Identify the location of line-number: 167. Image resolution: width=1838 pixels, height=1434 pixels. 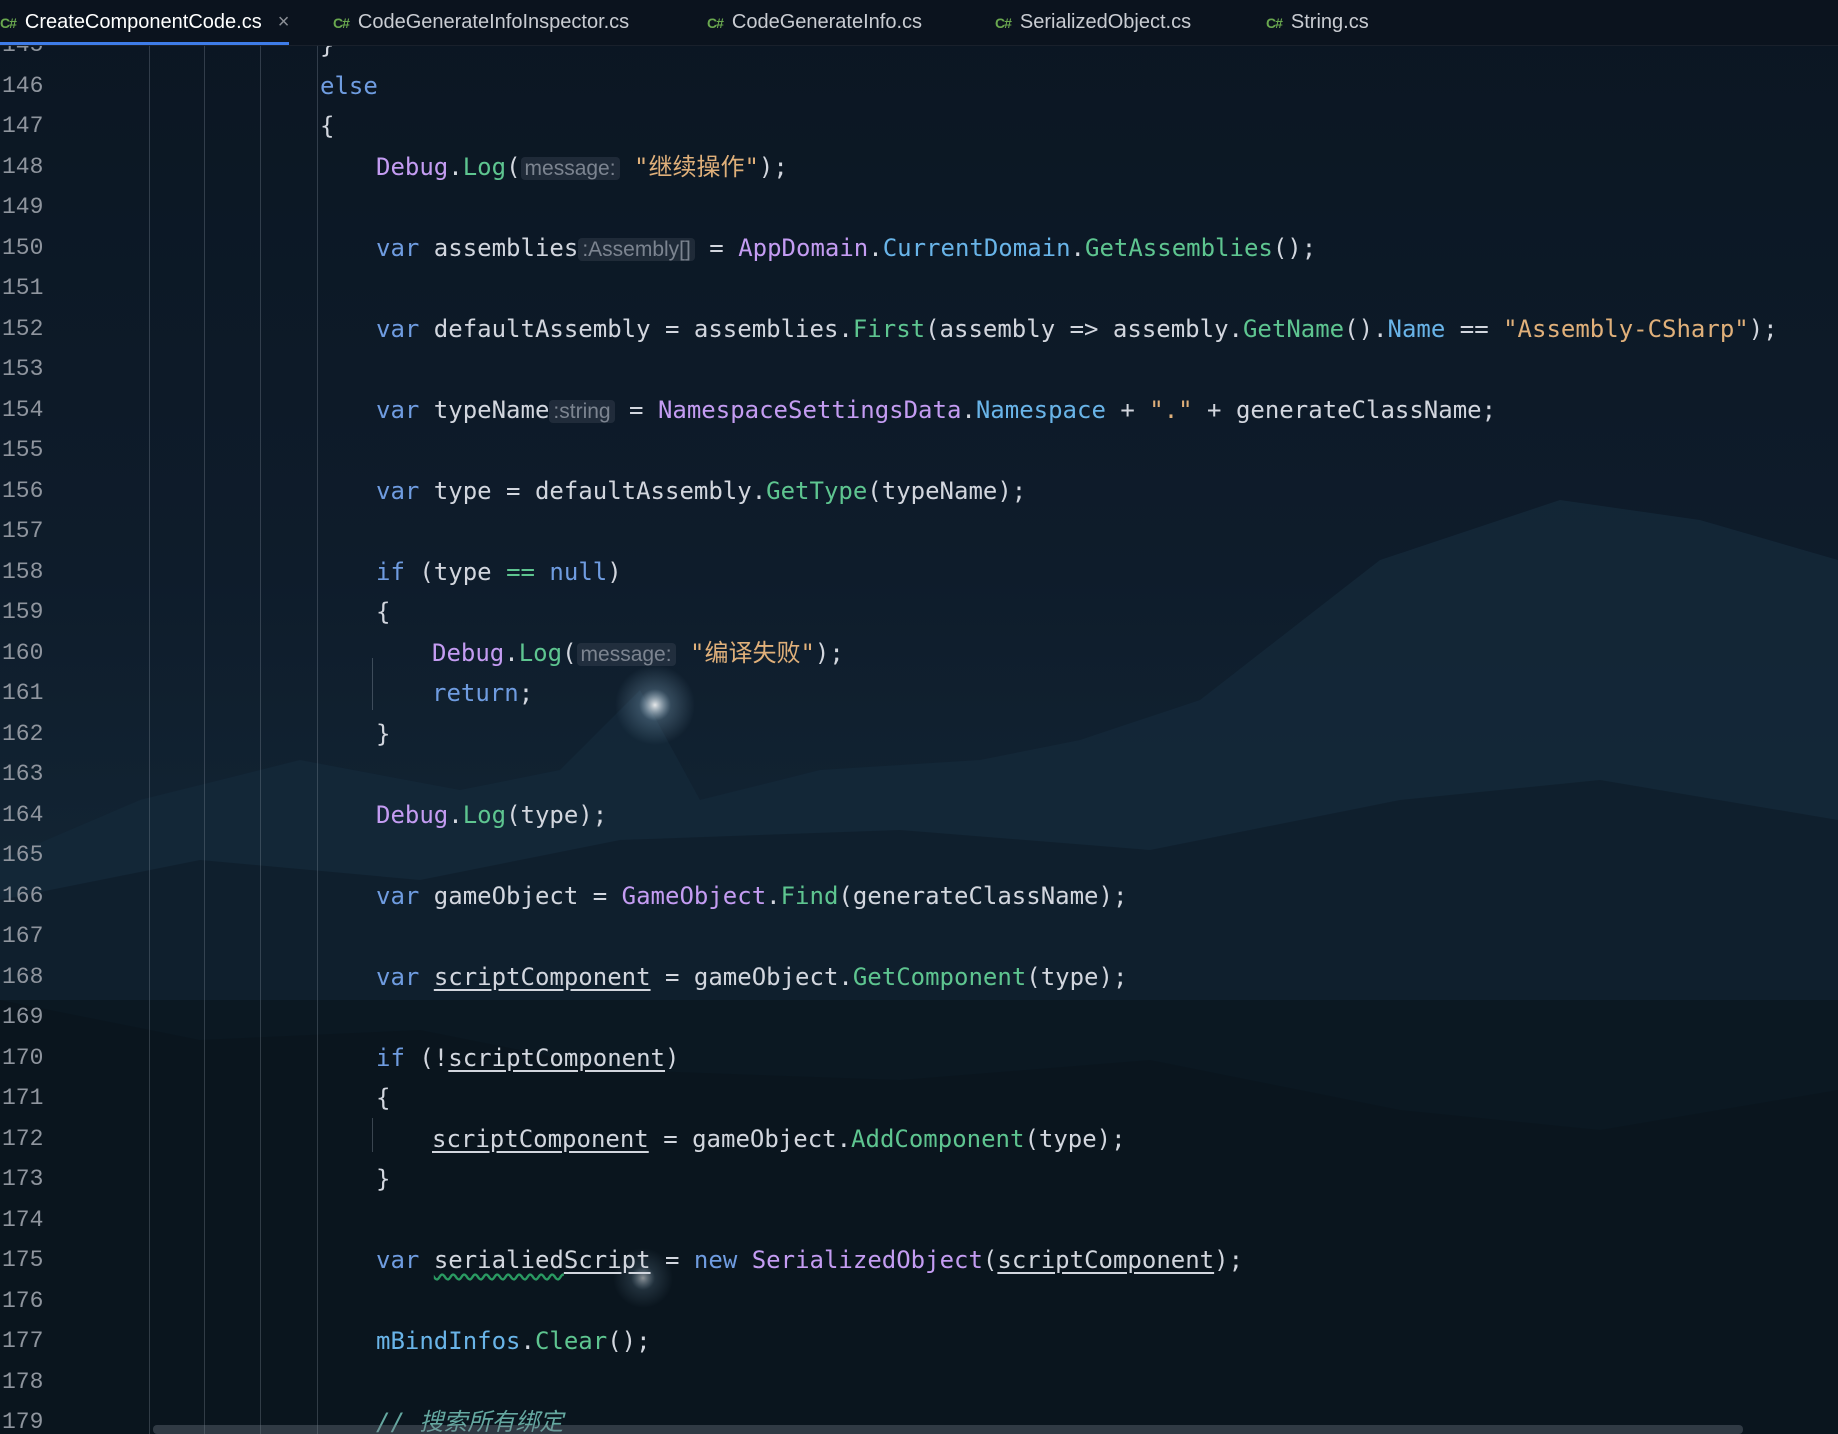
(26, 936).